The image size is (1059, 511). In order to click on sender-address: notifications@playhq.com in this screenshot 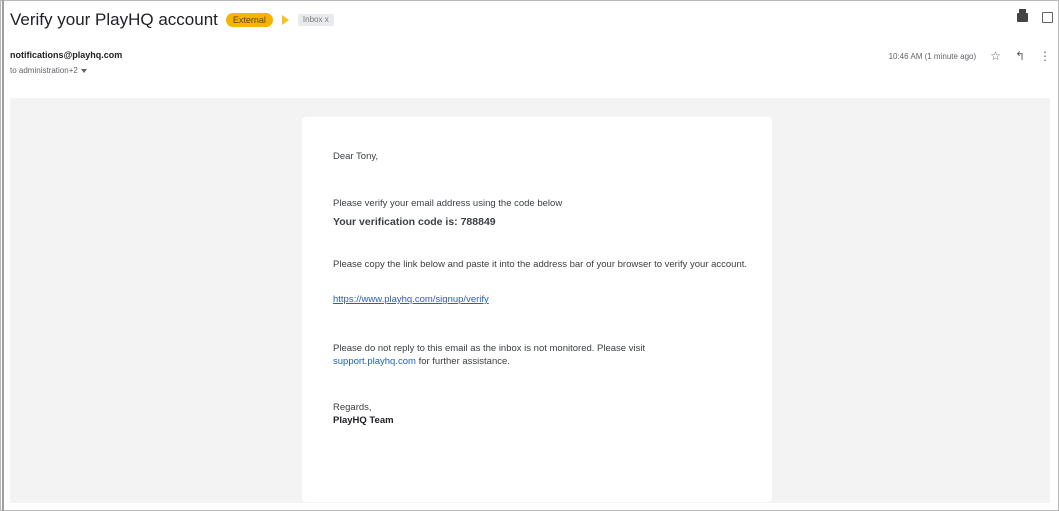, I will do `click(66, 55)`.